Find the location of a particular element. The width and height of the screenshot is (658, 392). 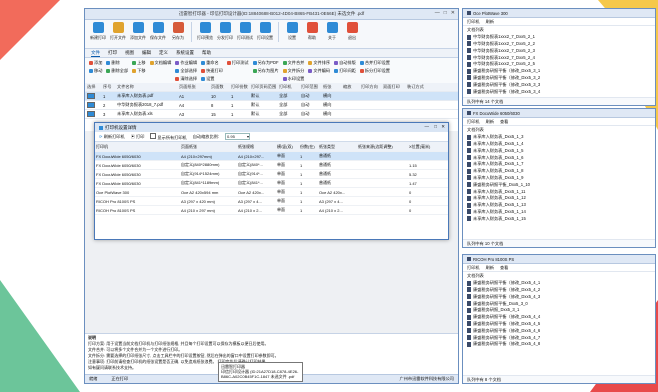

list-item: 康盛税务研报平衡（修改_Dxx5_4_2 is located at coordinates (559, 290).